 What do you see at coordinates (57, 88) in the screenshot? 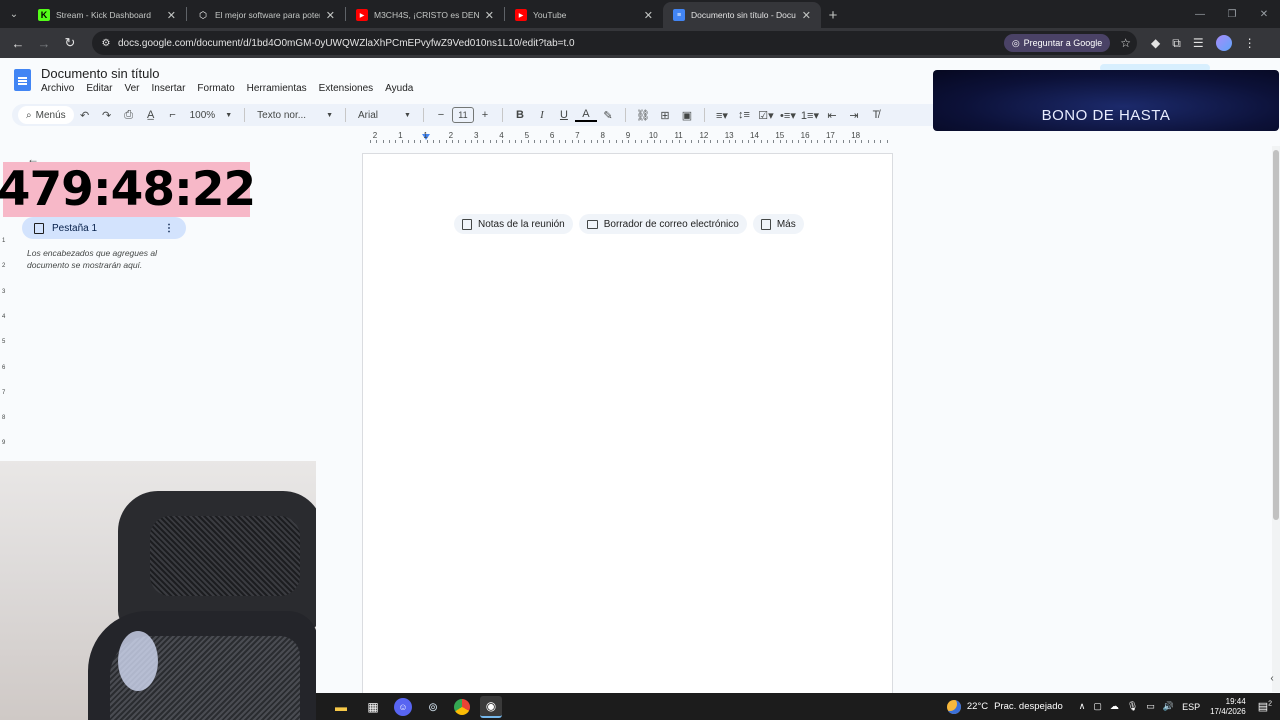
I see `menu-archivo: Archivo` at bounding box center [57, 88].